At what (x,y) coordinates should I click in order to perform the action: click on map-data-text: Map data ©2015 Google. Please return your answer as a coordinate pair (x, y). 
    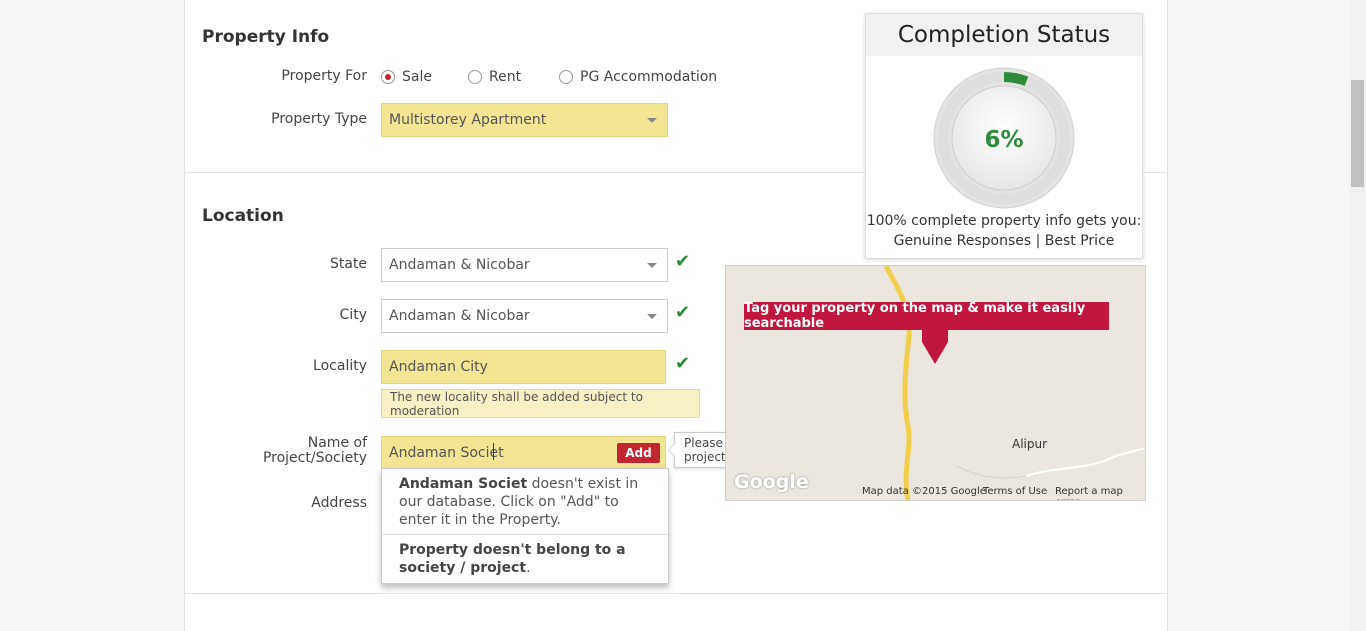
    Looking at the image, I should click on (924, 491).